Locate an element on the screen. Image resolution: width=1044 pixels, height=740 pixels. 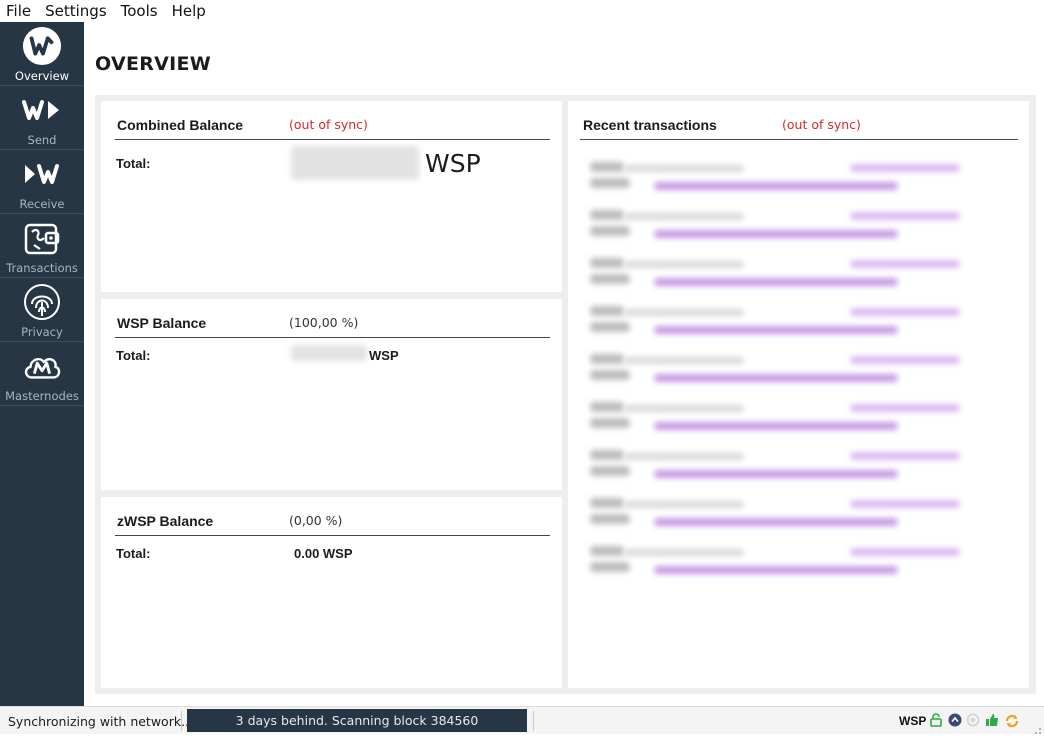
zwsp-balance-title: zWSP Balance is located at coordinates (165, 521).